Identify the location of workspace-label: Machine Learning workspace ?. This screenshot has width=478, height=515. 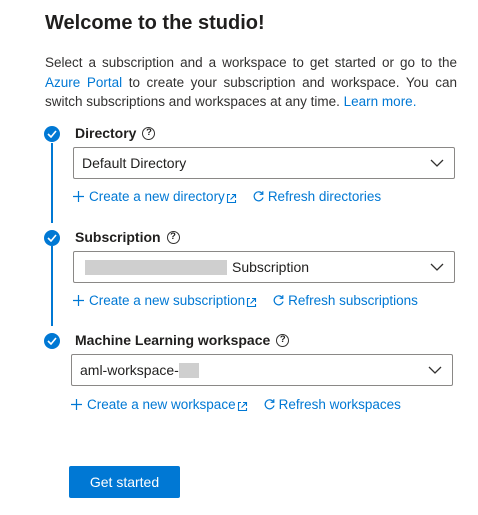
(182, 340).